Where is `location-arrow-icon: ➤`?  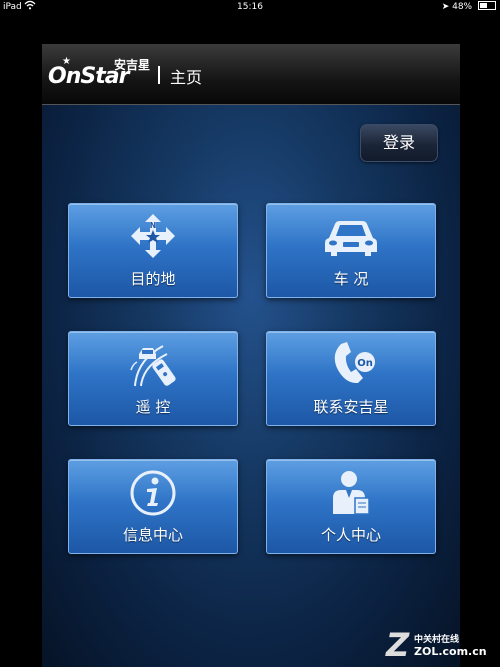
location-arrow-icon: ➤ is located at coordinates (445, 7).